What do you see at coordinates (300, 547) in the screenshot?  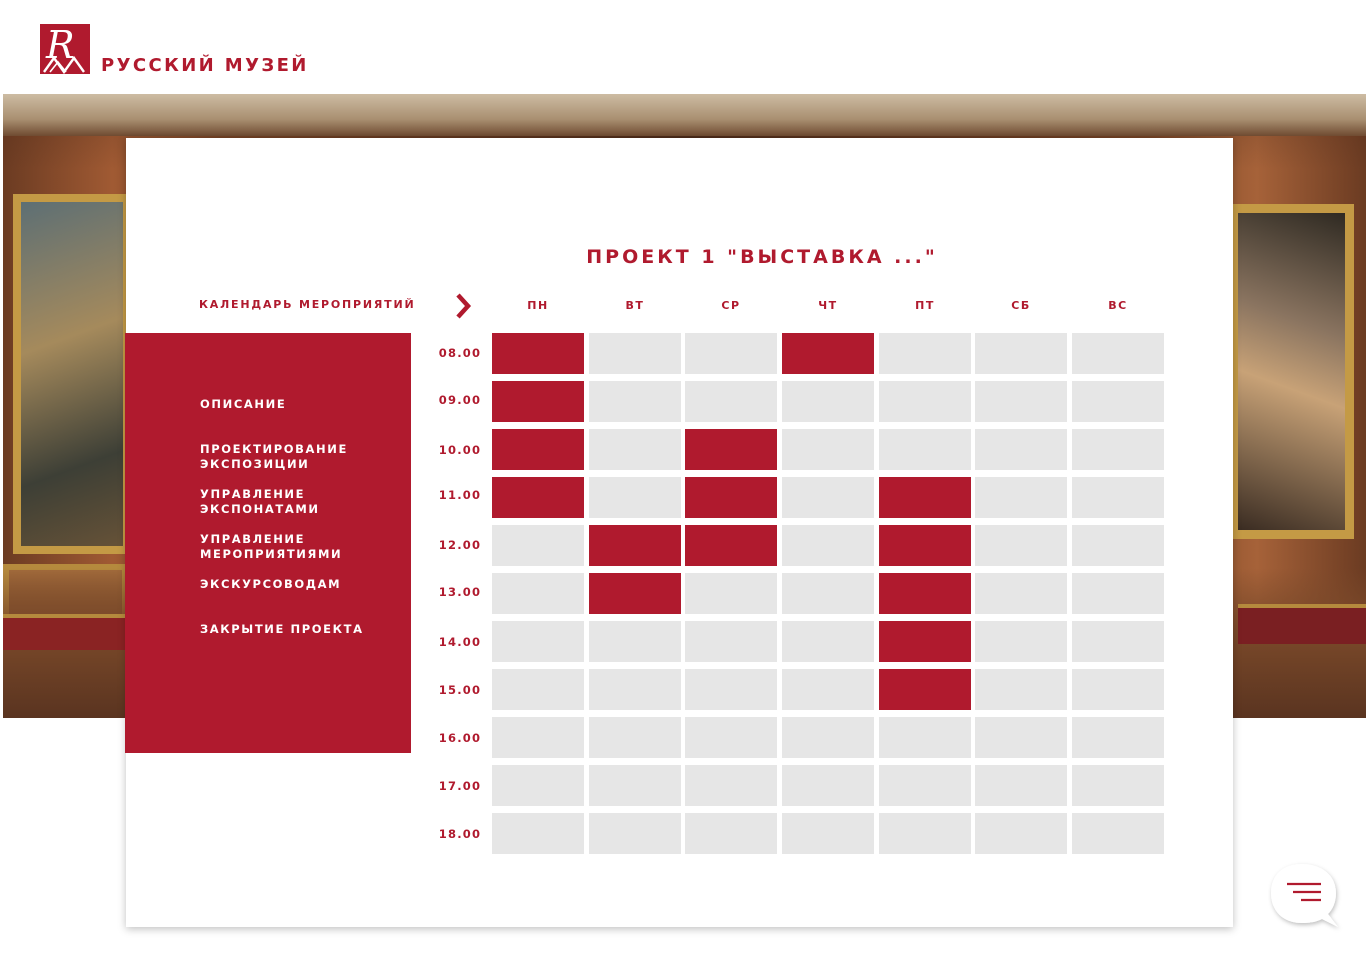 I see `menu-item-events-management: УПРАВЛЕНИЕ МЕРОПРИЯТИЯМИ` at bounding box center [300, 547].